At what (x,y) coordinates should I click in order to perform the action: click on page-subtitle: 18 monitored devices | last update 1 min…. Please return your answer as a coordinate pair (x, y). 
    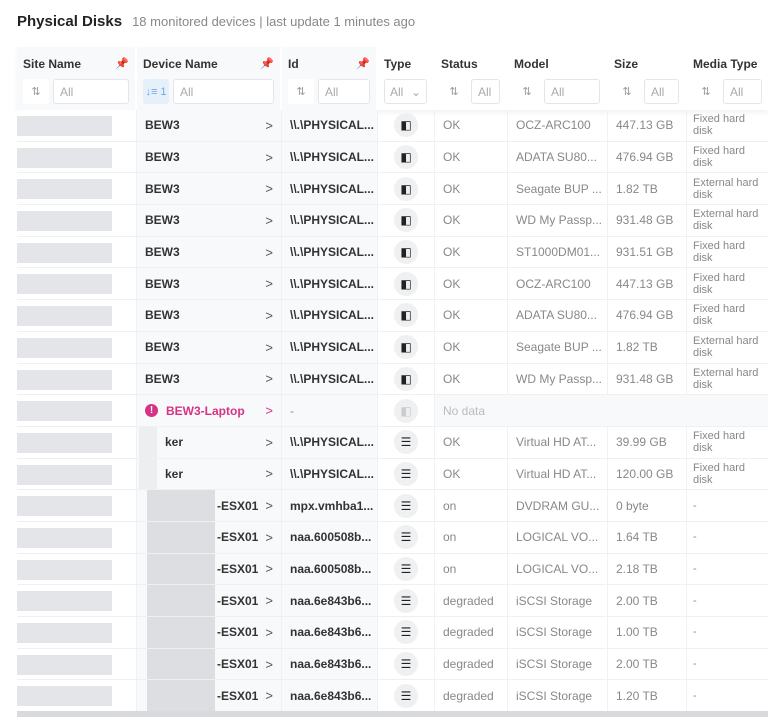
    Looking at the image, I should click on (274, 21).